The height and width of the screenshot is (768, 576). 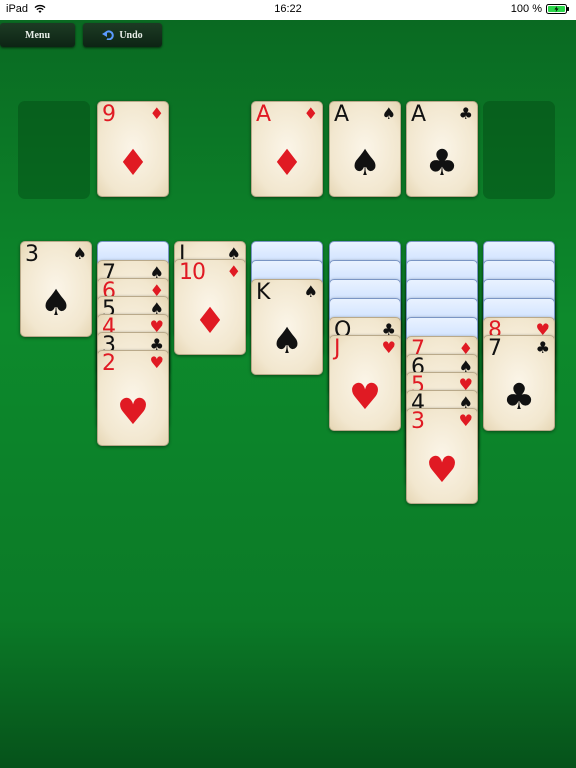 I want to click on undo-icon, so click(x=108, y=35).